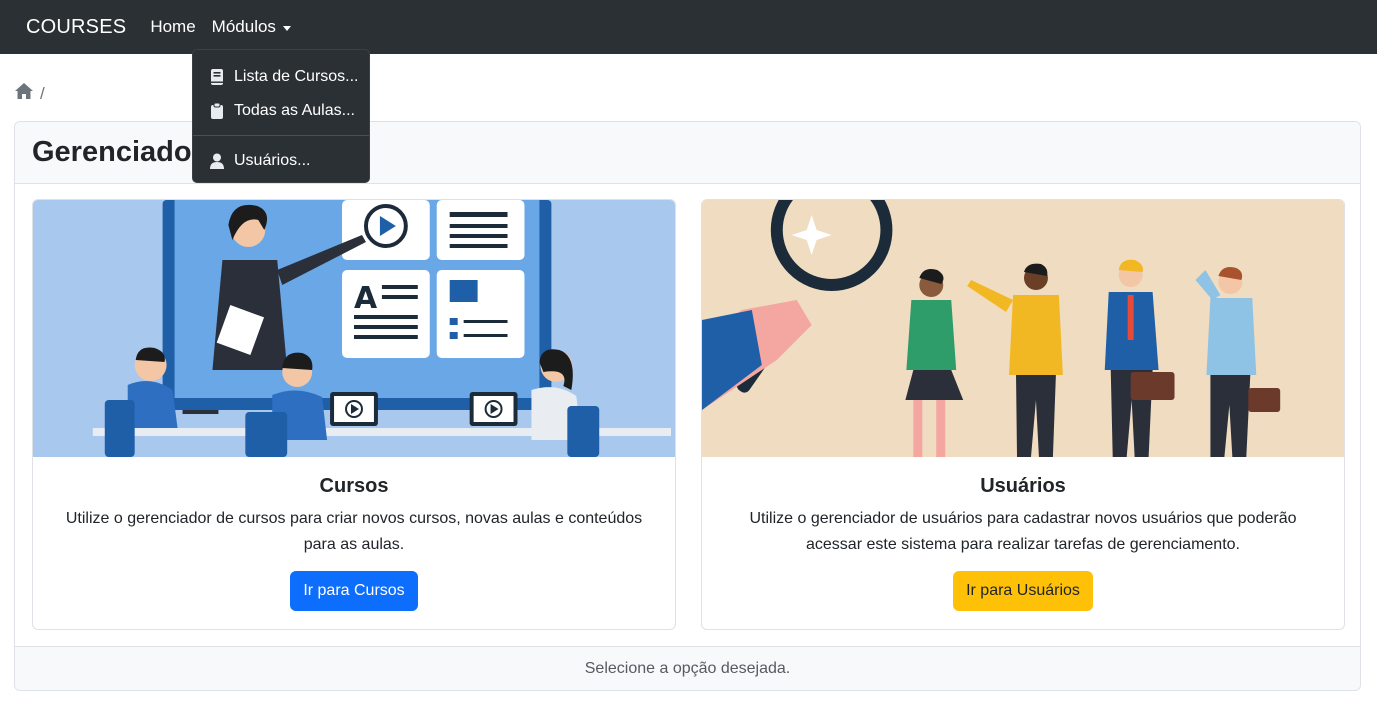  What do you see at coordinates (354, 591) in the screenshot?
I see `go-to-courses-button: Ir para Cursos` at bounding box center [354, 591].